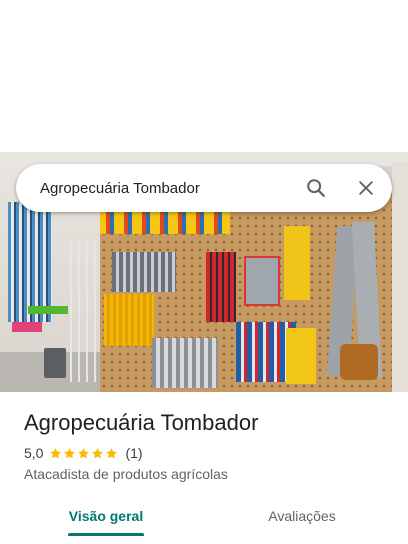 The image size is (408, 544). What do you see at coordinates (168, 188) in the screenshot?
I see `search-input: Agropecuária Tombador` at bounding box center [168, 188].